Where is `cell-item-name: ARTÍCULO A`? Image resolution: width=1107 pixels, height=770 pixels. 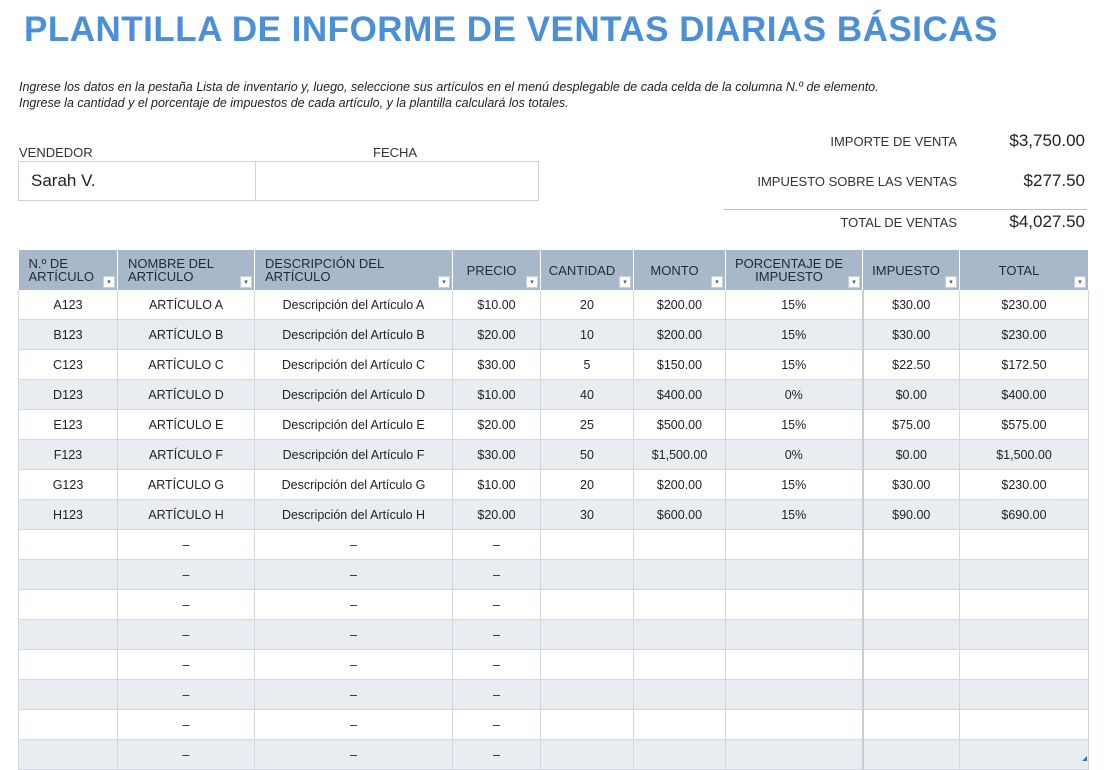 cell-item-name: ARTÍCULO A is located at coordinates (186, 305).